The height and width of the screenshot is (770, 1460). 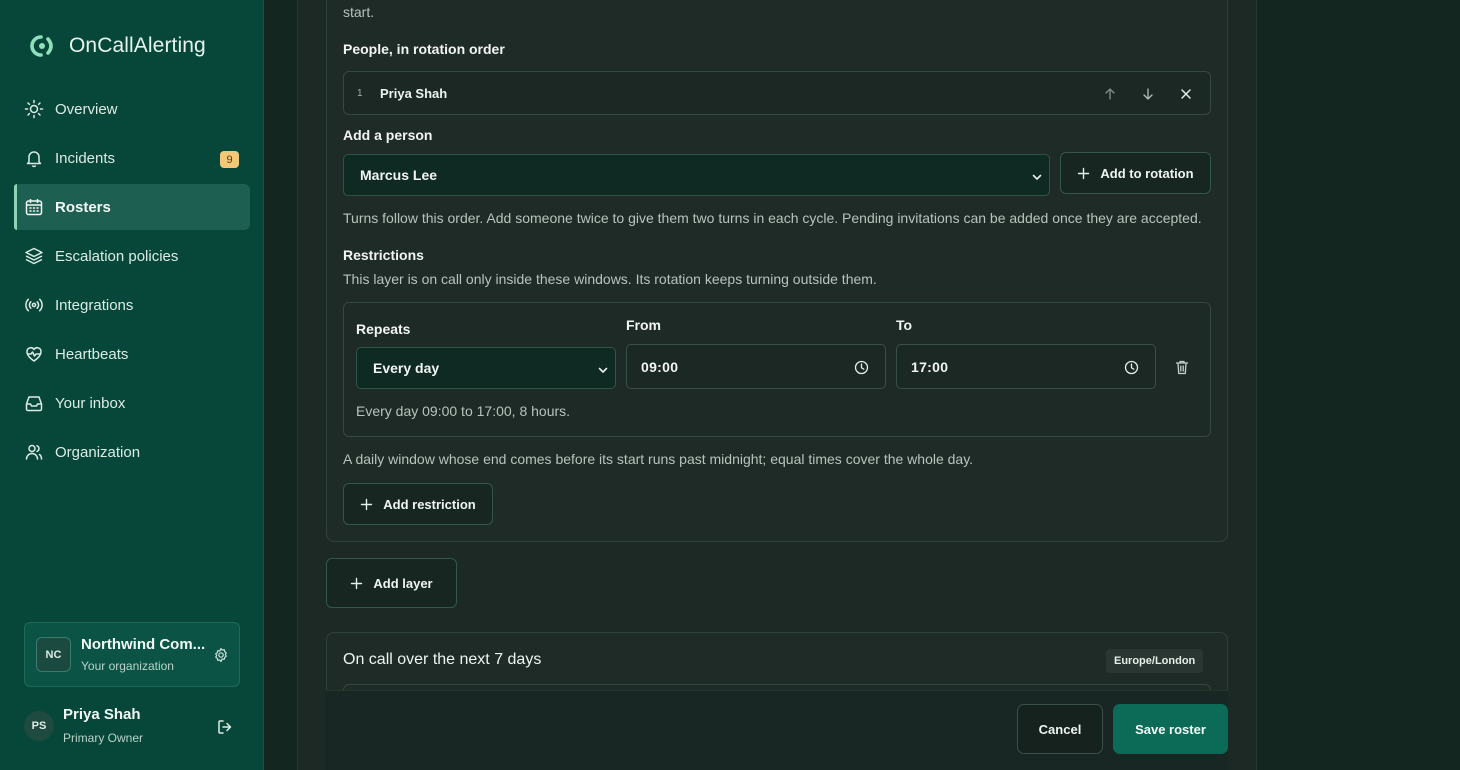 What do you see at coordinates (132, 109) in the screenshot?
I see `sidebar-item-overview: Overview` at bounding box center [132, 109].